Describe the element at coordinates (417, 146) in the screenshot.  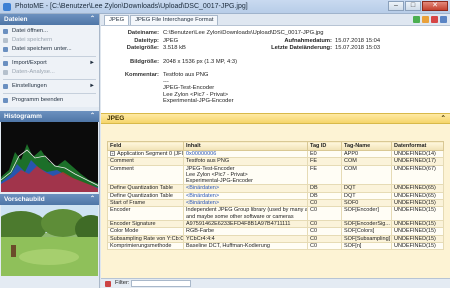
I see `column-header-datenformat: Datenformat` at that location.